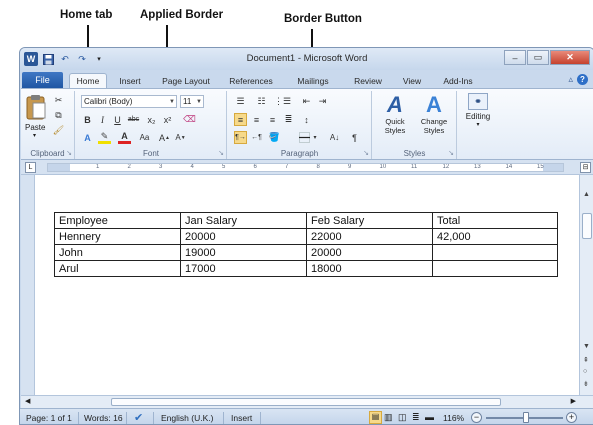 This screenshot has height=425, width=593. What do you see at coordinates (282, 101) in the screenshot?
I see `multilevel-list-icon: ⋮☰` at bounding box center [282, 101].